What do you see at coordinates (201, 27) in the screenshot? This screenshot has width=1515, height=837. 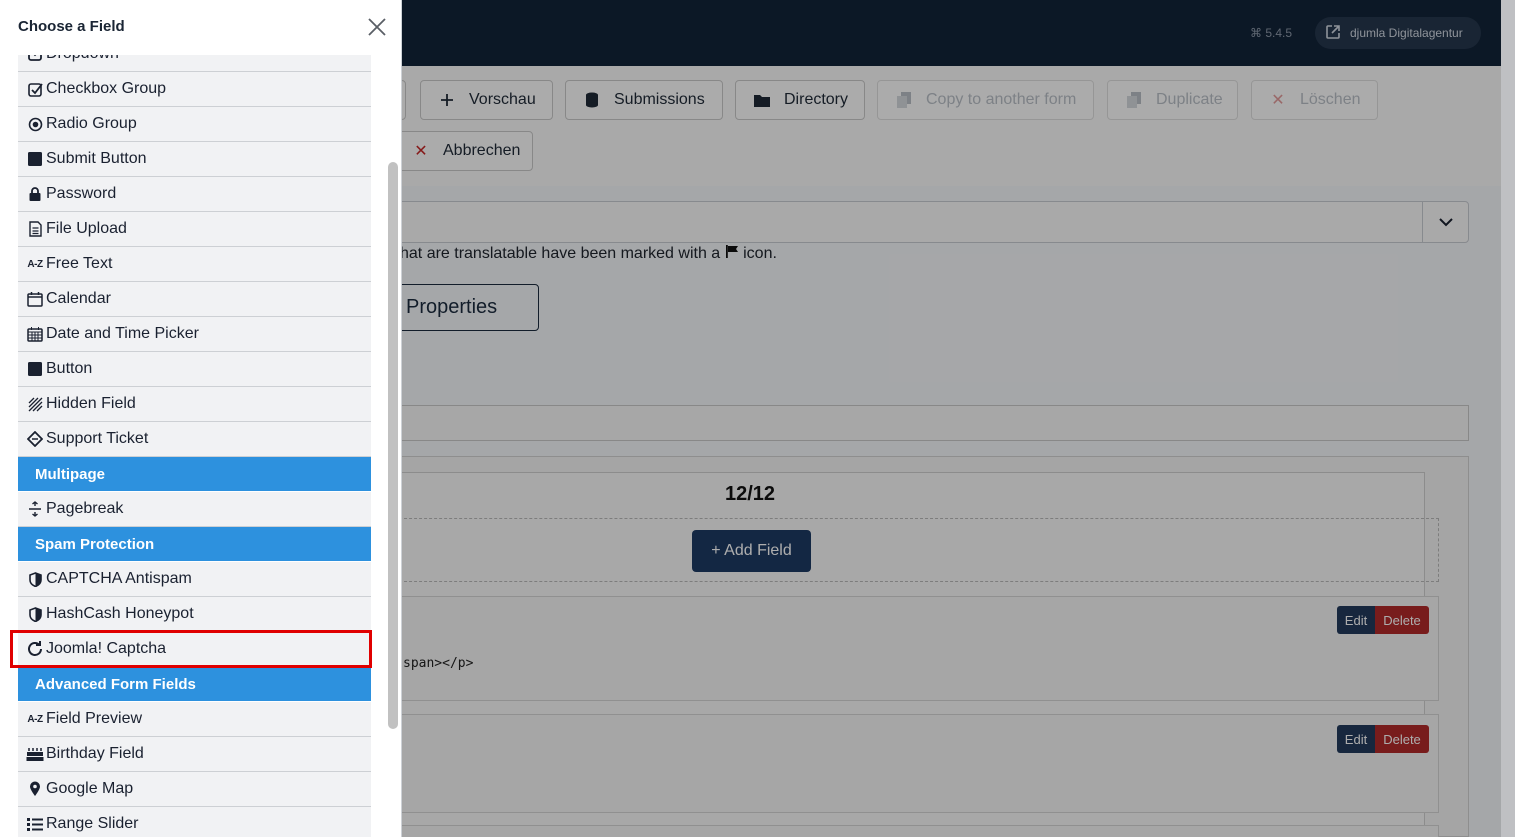 I see `offcanvas-header: Choose a Field` at bounding box center [201, 27].